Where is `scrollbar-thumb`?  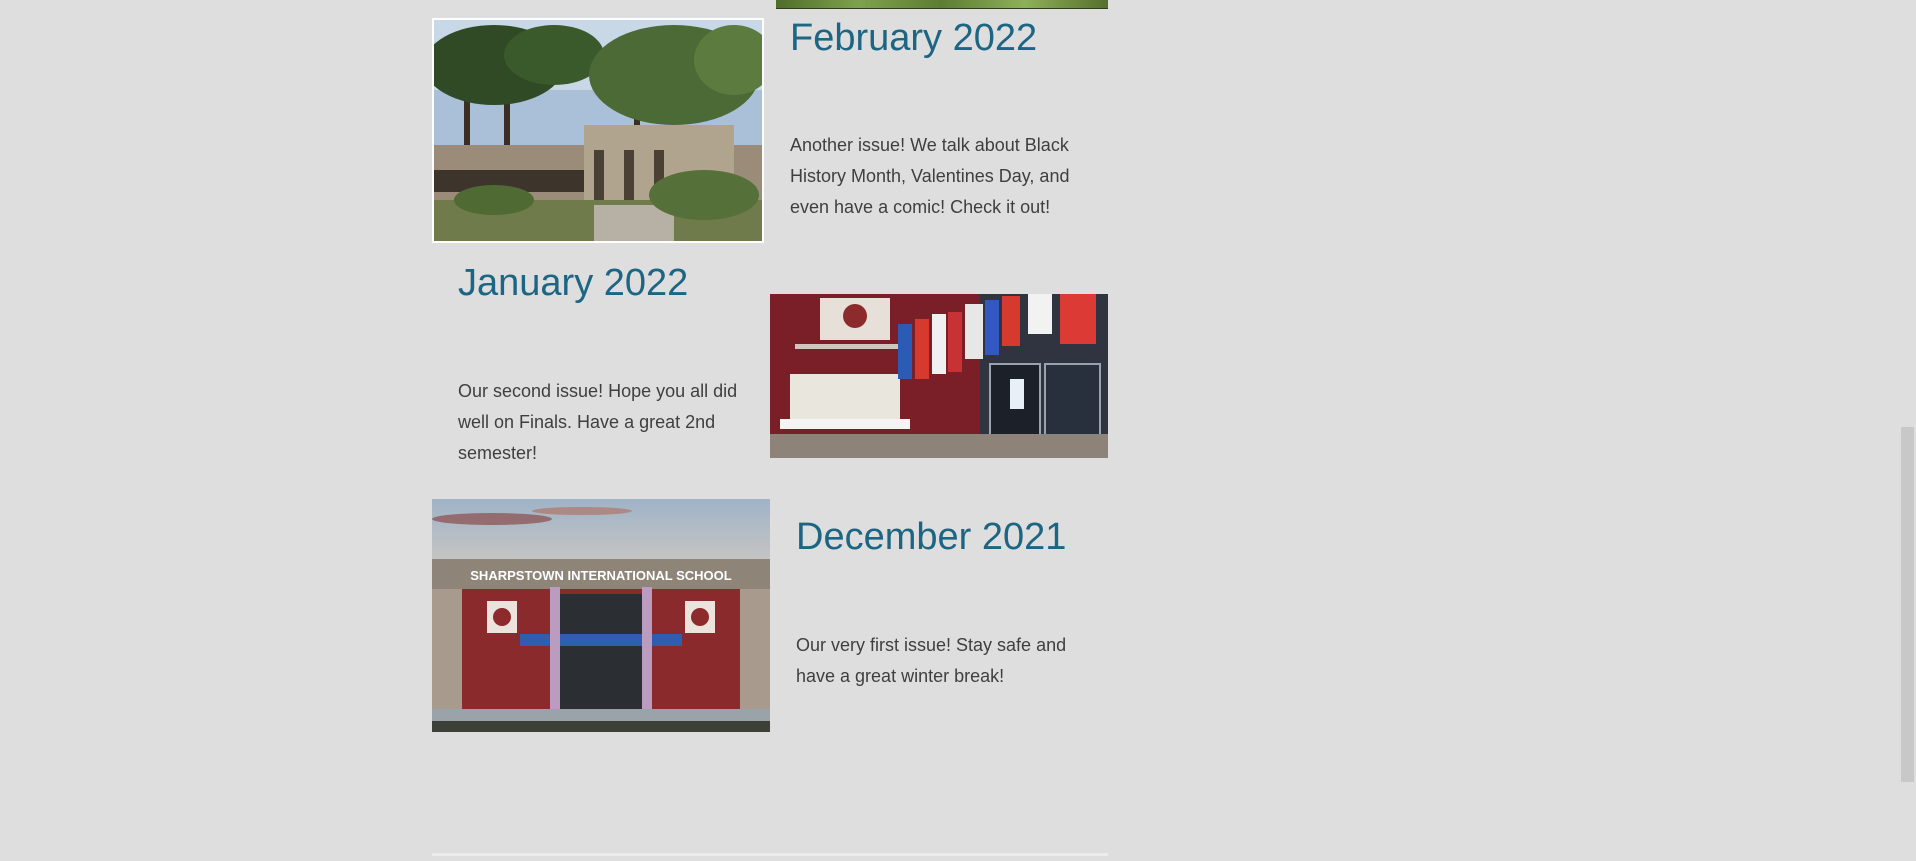
scrollbar-thumb is located at coordinates (1907, 604).